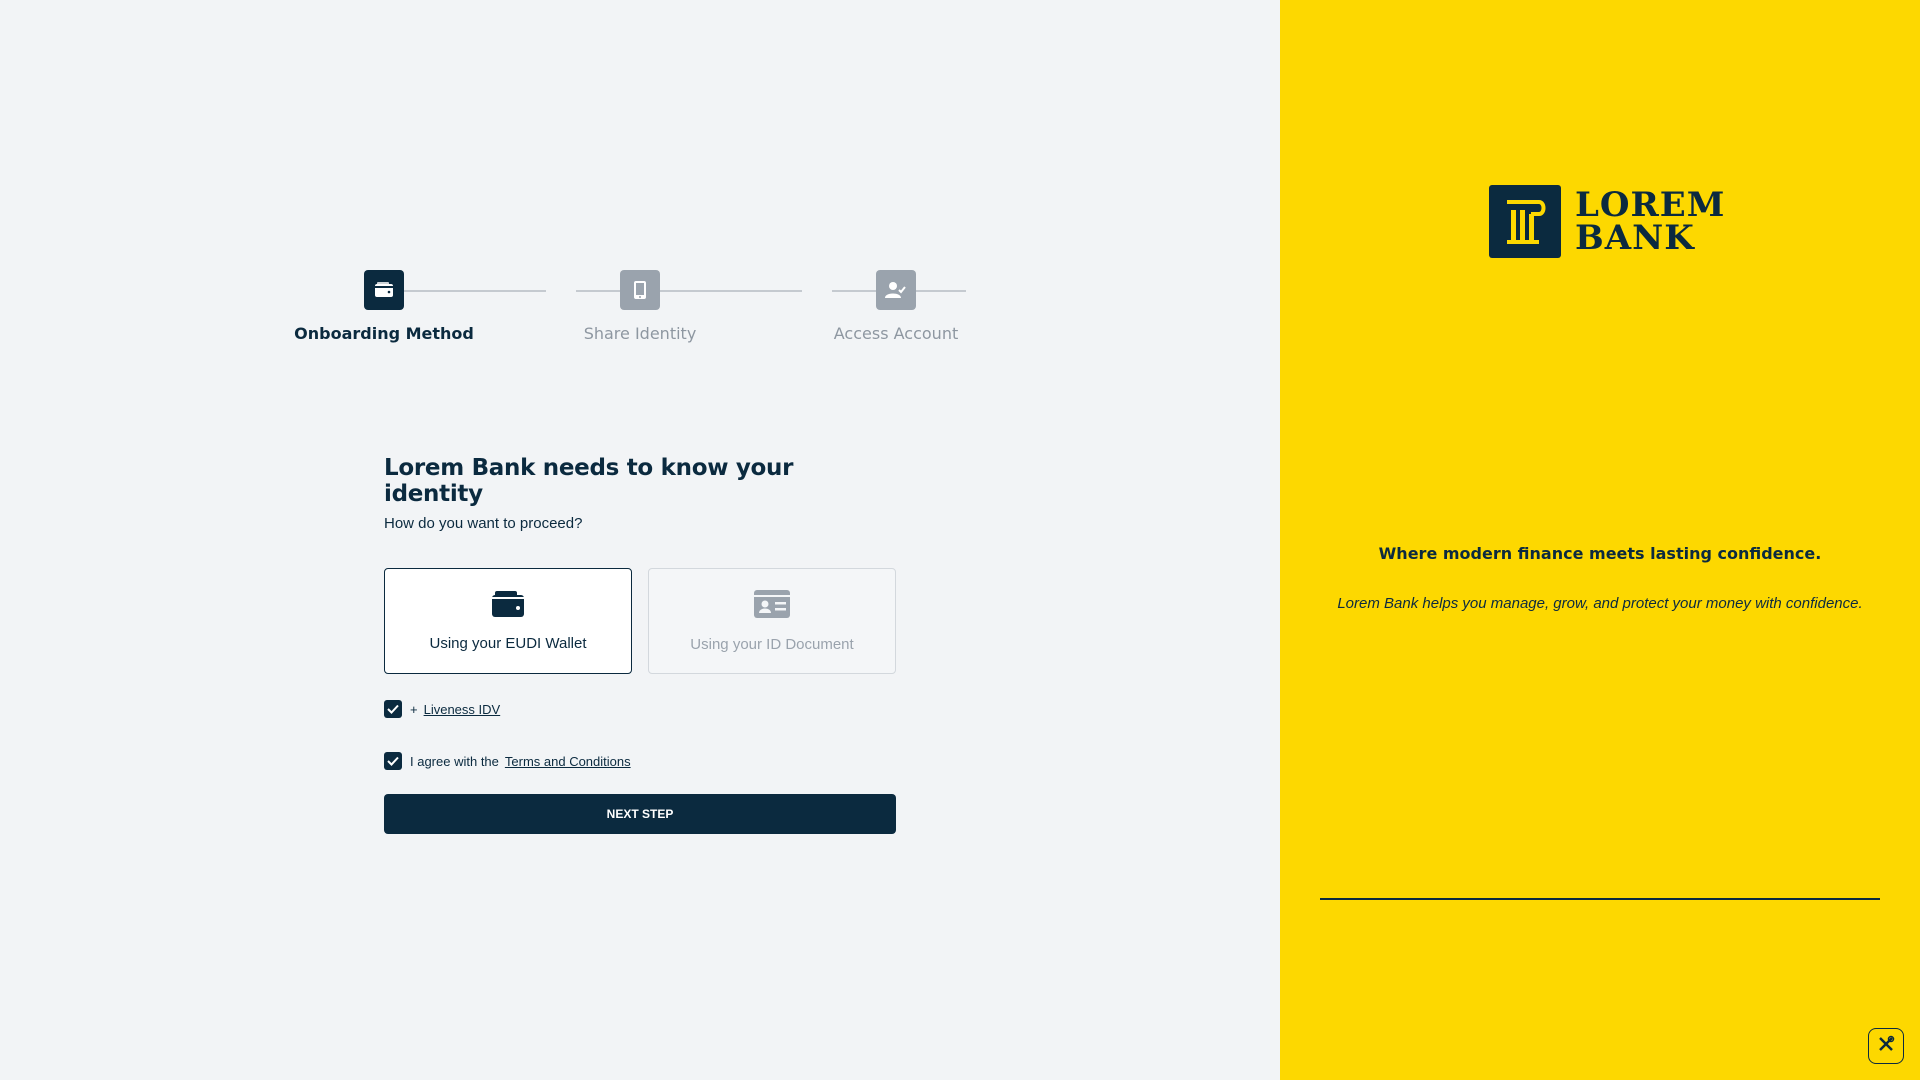  What do you see at coordinates (454, 761) in the screenshot?
I see `terms-text: I agree with the` at bounding box center [454, 761].